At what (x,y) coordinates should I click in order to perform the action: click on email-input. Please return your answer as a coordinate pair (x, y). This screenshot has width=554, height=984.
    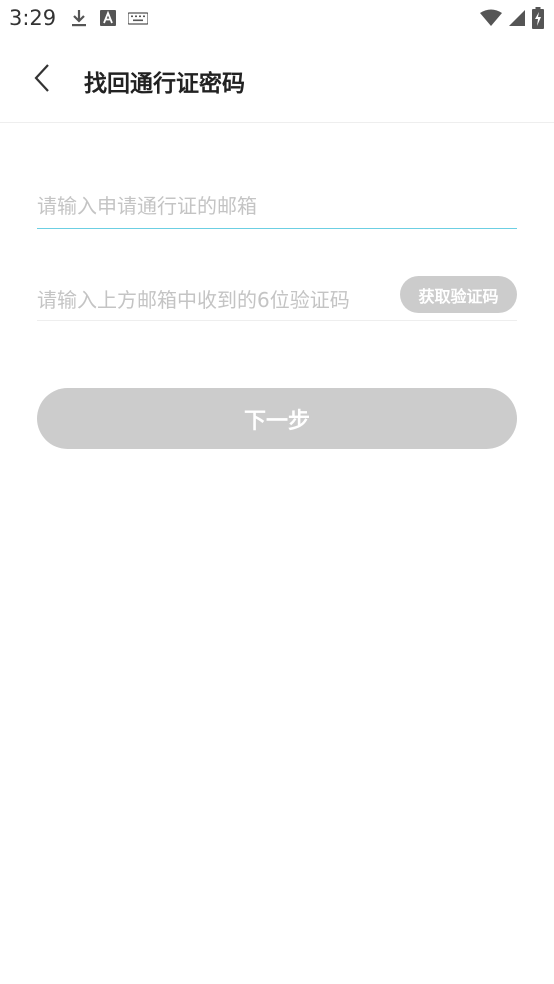
    Looking at the image, I should click on (277, 206).